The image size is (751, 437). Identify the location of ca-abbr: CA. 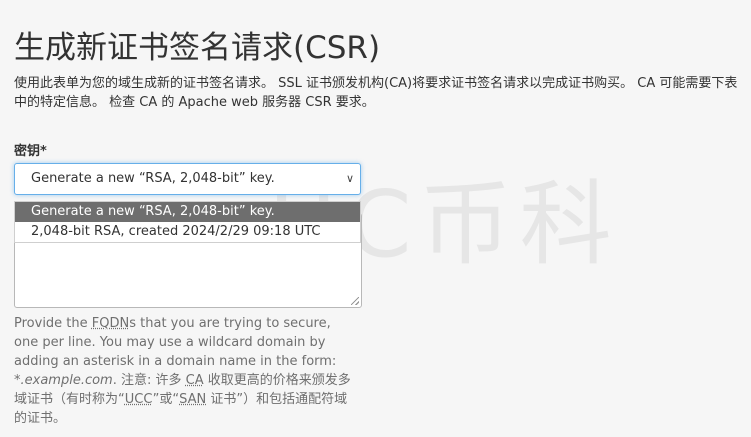
(194, 380).